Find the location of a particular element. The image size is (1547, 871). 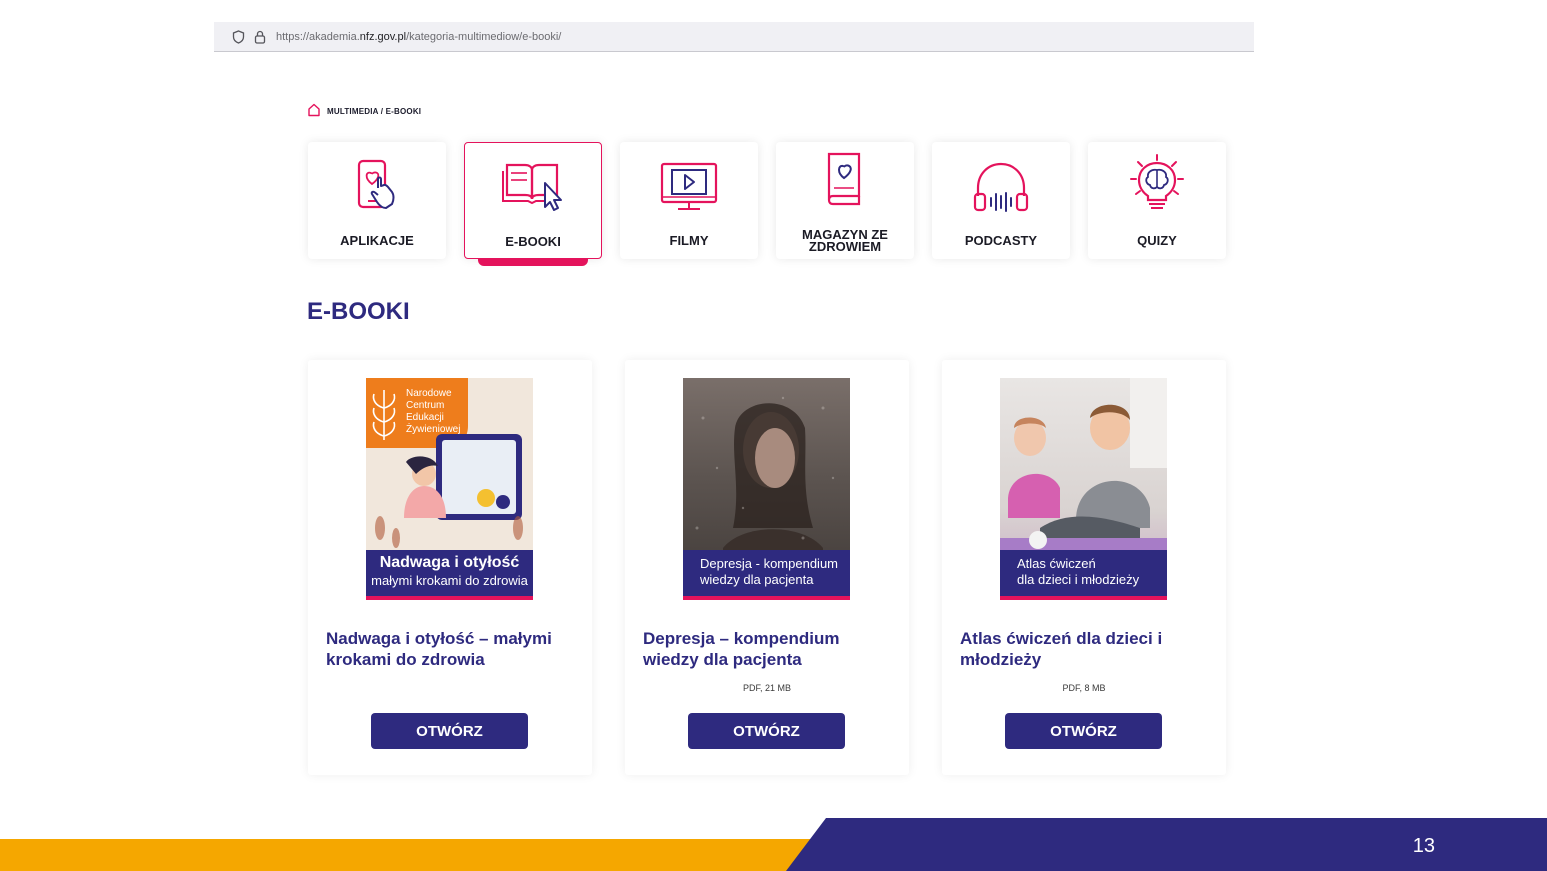

category-label: FILMY is located at coordinates (689, 240).